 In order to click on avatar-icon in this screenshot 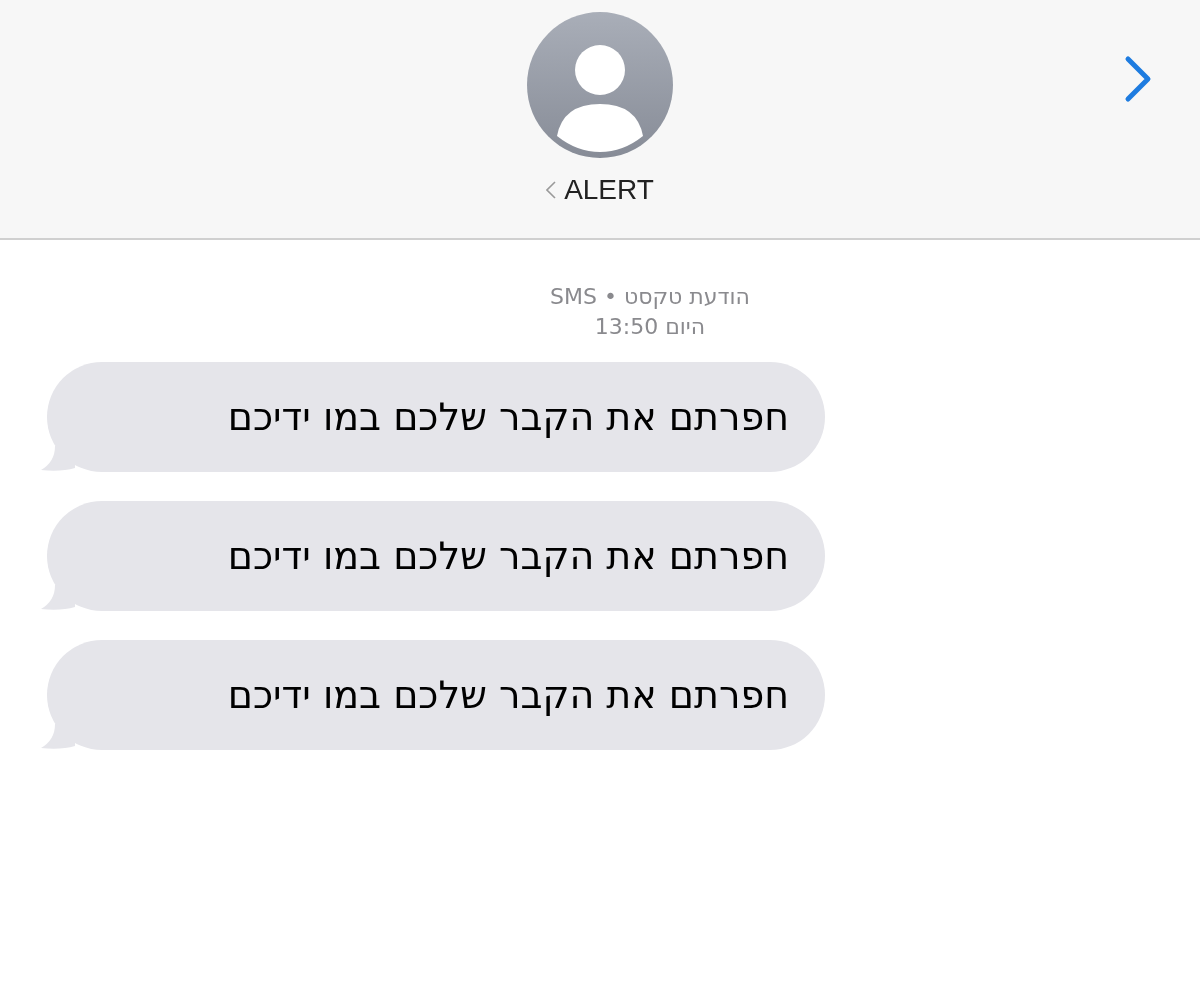, I will do `click(600, 85)`.